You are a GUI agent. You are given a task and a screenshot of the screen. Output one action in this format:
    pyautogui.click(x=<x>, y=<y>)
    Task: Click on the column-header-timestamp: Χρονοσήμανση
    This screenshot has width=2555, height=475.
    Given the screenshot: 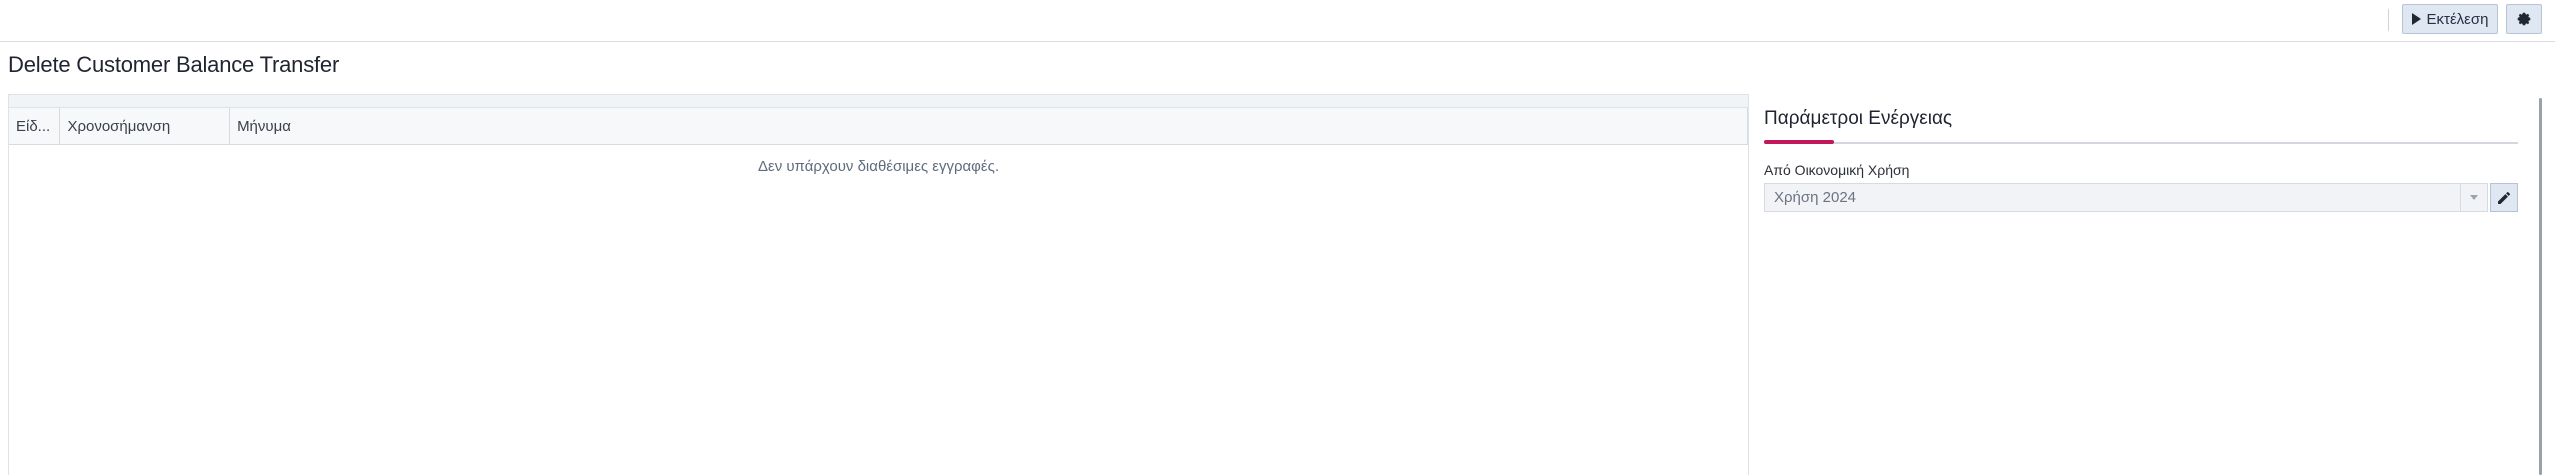 What is the action you would take?
    pyautogui.click(x=145, y=126)
    